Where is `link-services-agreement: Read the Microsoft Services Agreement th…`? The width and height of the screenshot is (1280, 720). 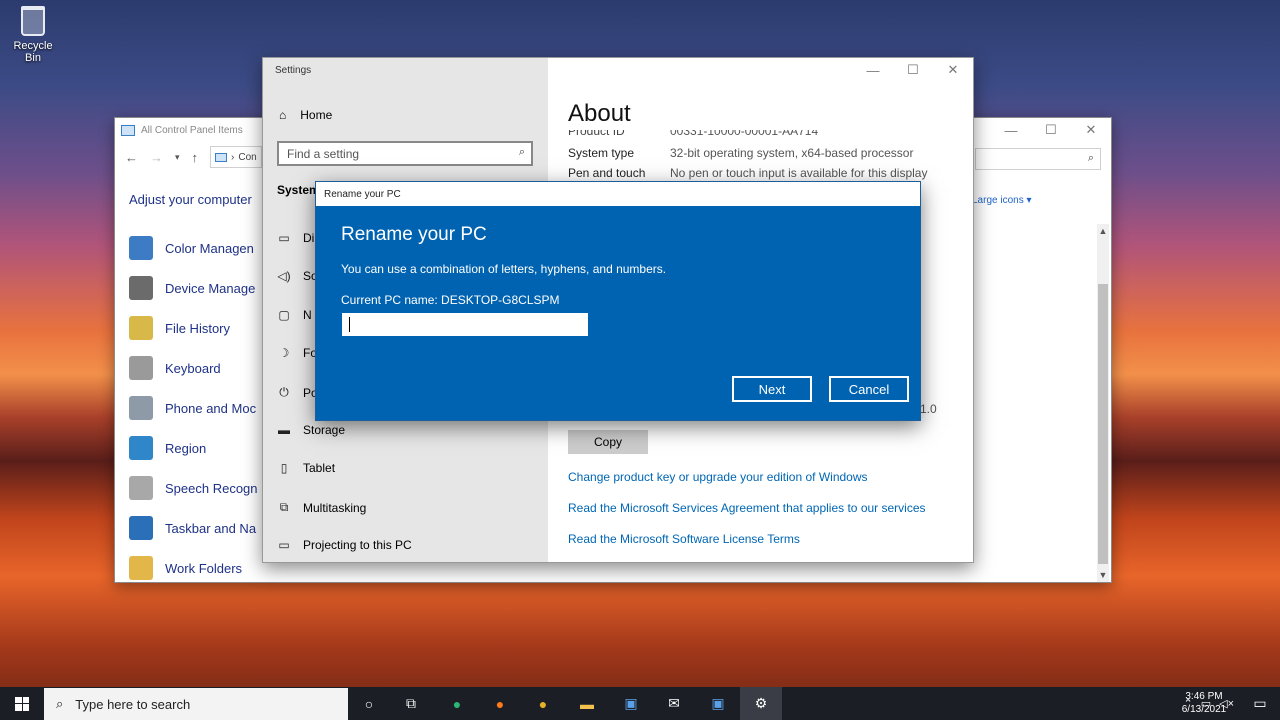
link-services-agreement: Read the Microsoft Services Agreement th… is located at coordinates (747, 508).